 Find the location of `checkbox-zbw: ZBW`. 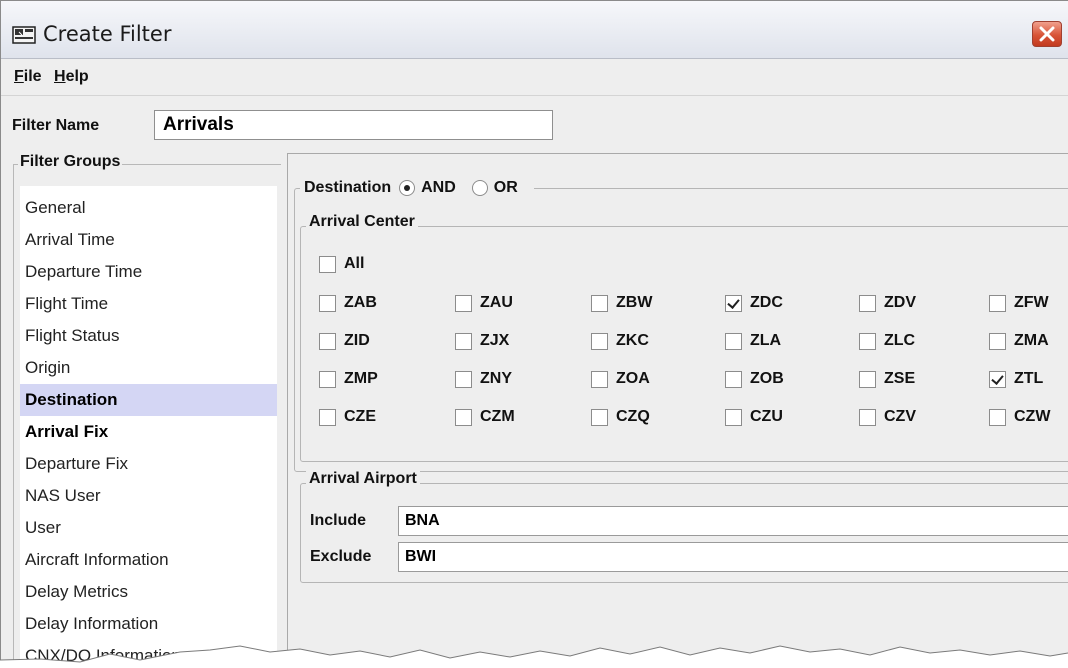

checkbox-zbw: ZBW is located at coordinates (621, 303).